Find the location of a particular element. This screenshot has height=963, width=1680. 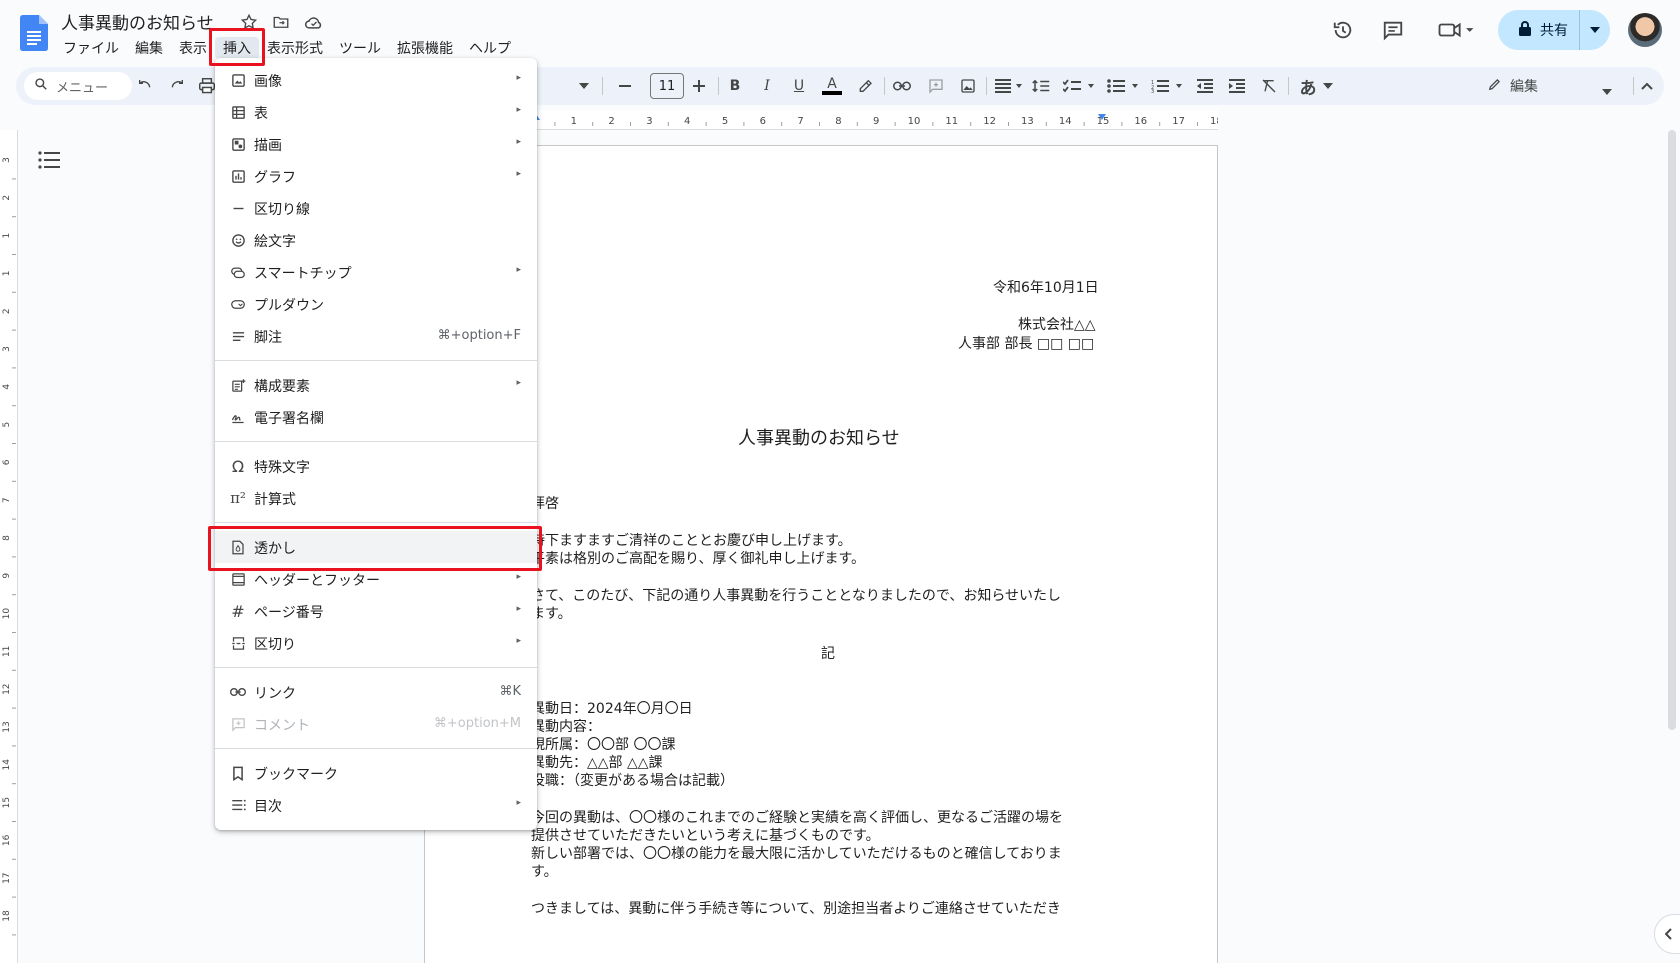

align-icon is located at coordinates (1009, 86).